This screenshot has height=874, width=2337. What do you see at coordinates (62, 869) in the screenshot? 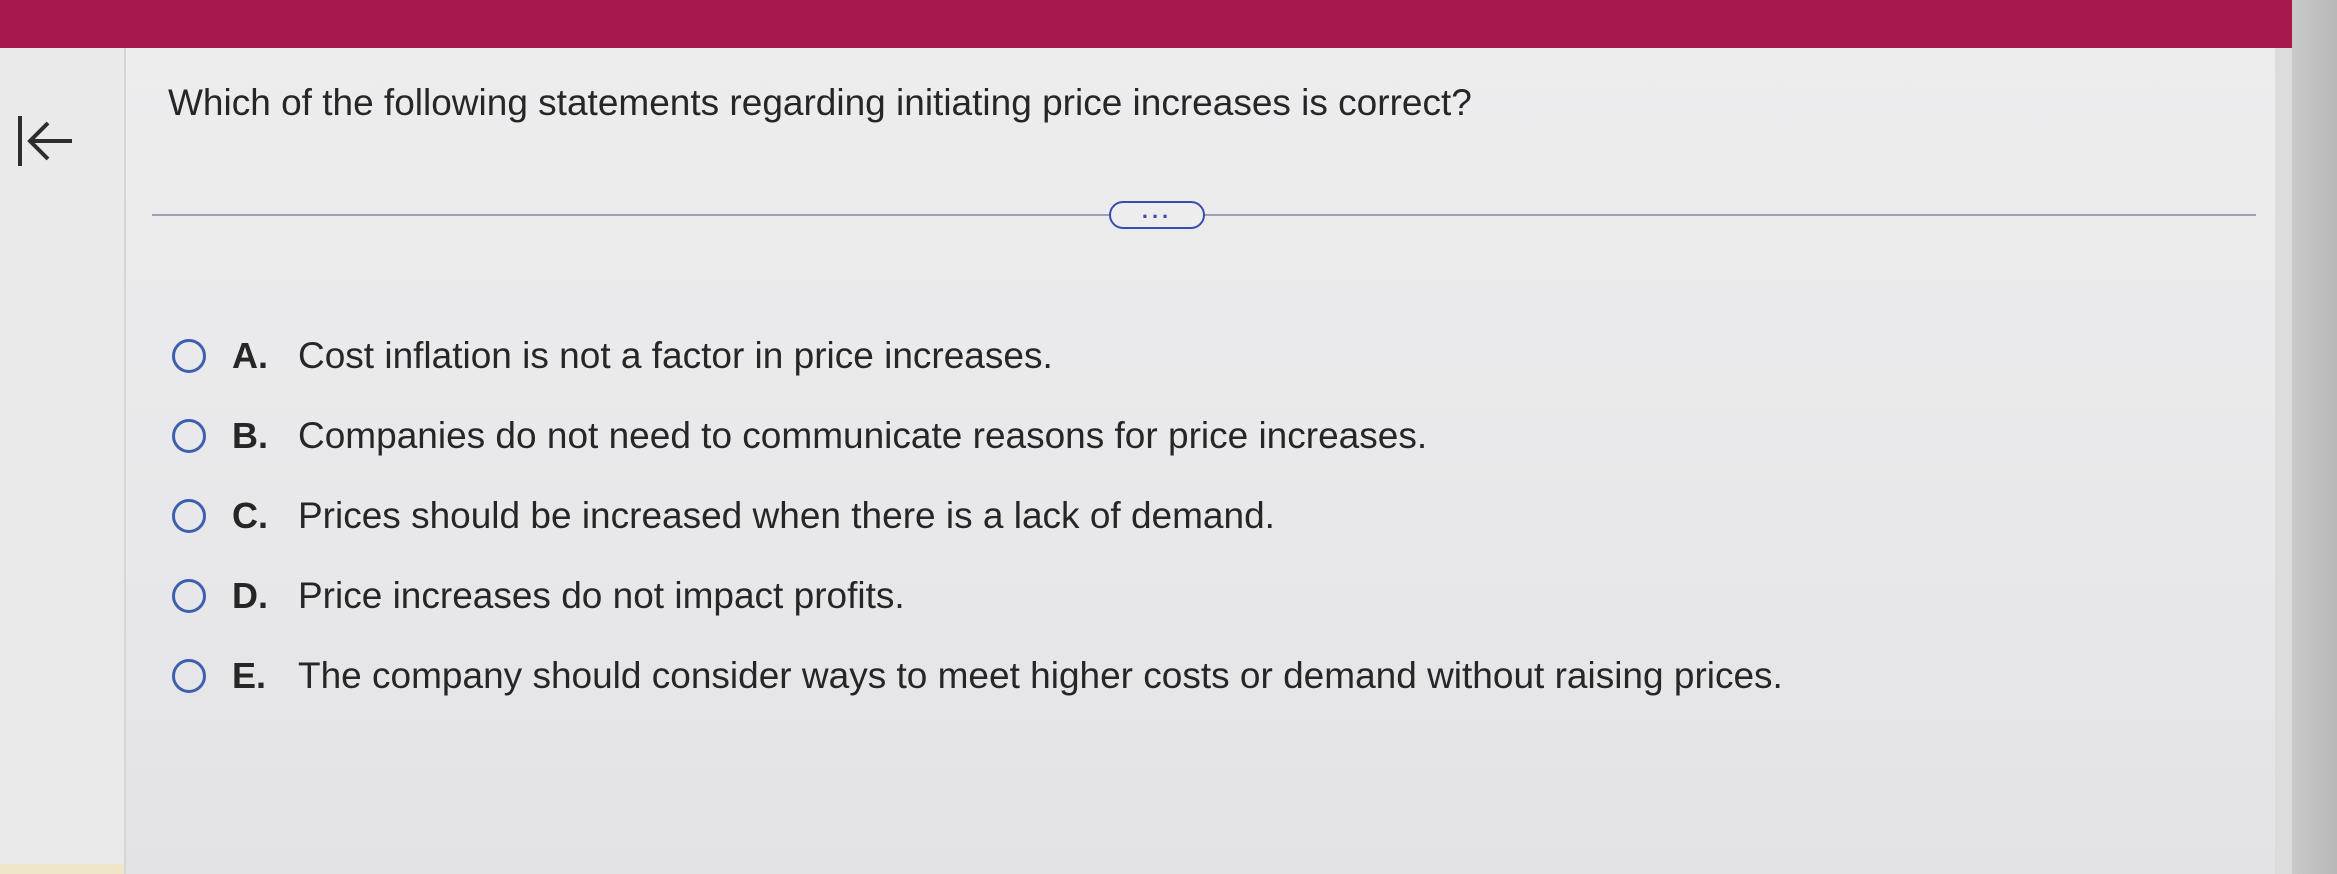
I see `left-rail-footer` at bounding box center [62, 869].